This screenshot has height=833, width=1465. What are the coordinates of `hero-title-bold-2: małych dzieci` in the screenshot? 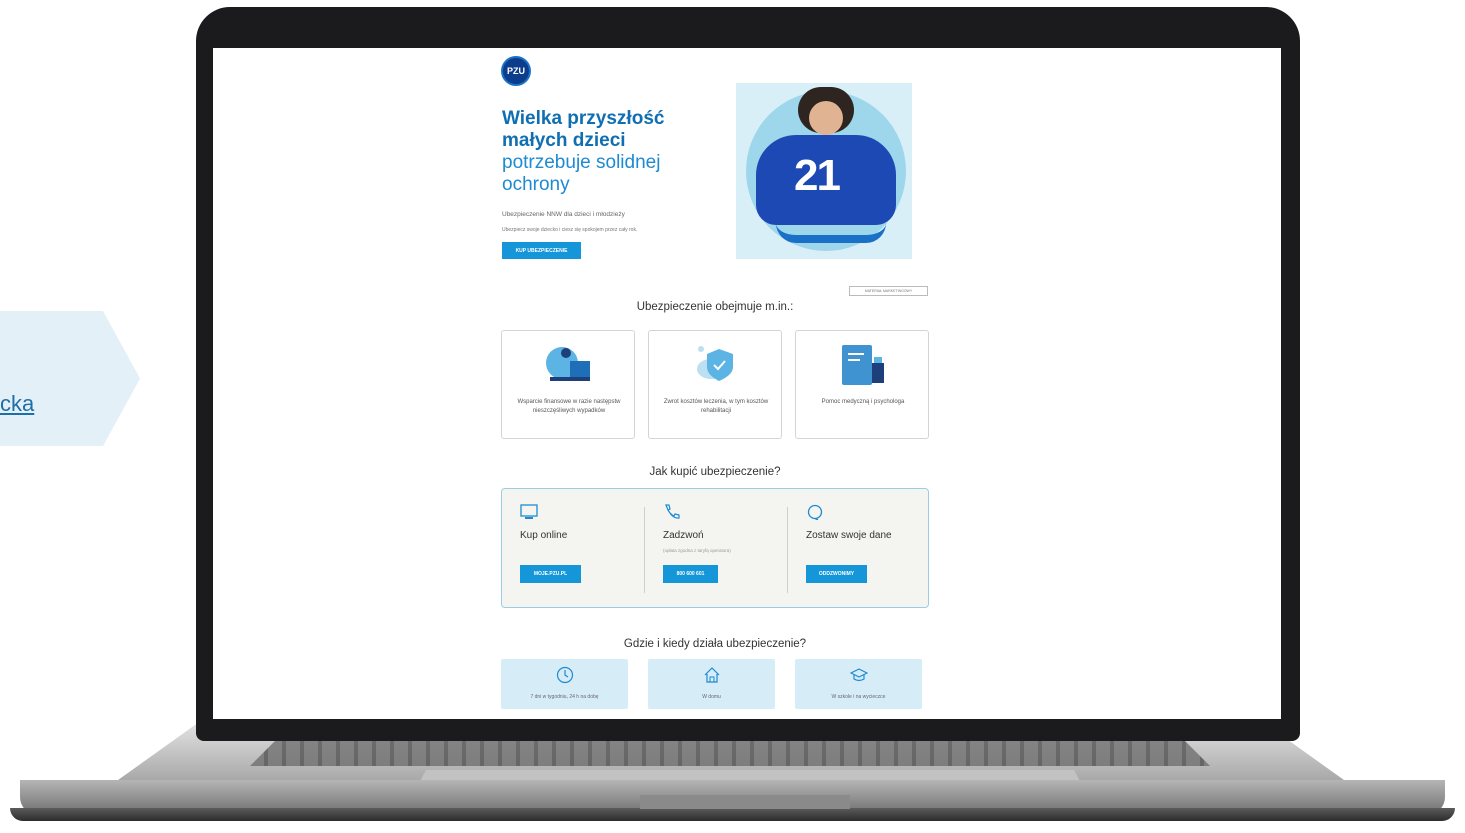 It's located at (564, 140).